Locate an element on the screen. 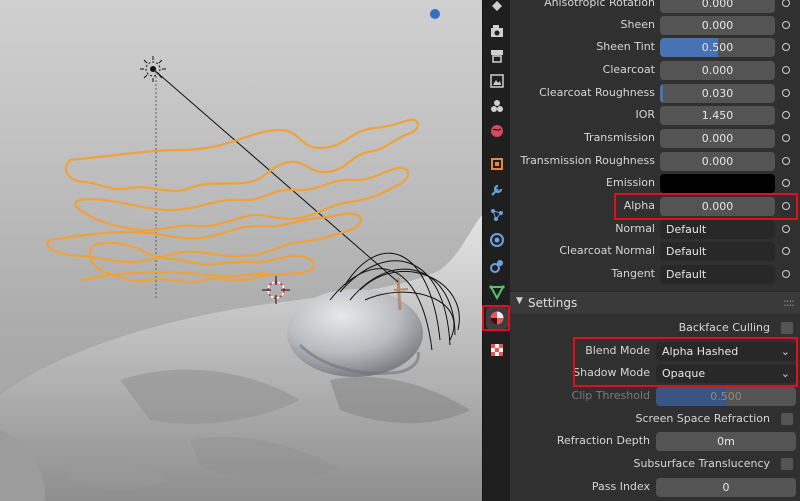 This screenshot has height=501, width=800. light-object is located at coordinates (153, 69).